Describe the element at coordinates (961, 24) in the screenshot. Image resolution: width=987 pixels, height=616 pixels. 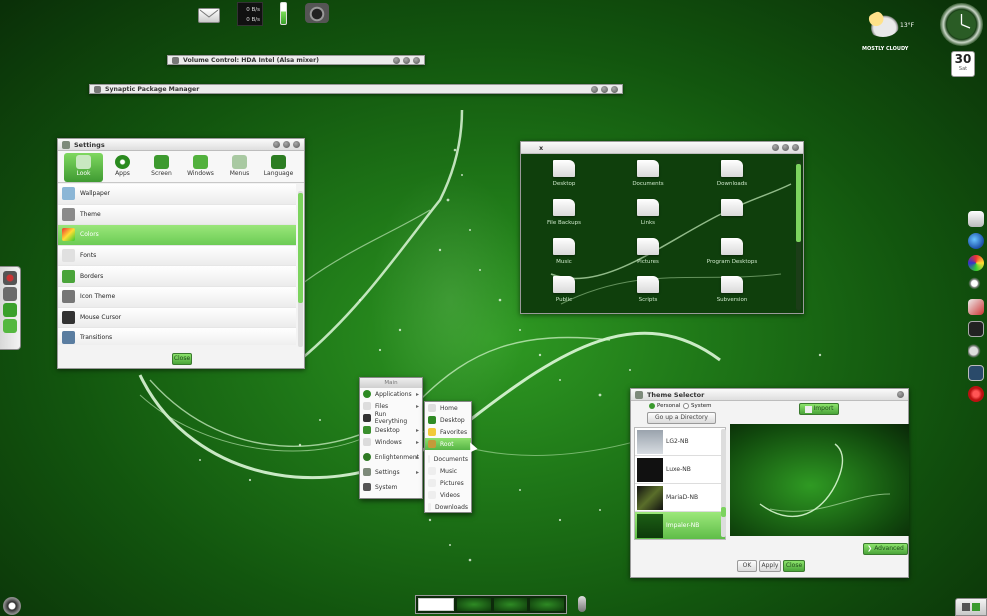
I see `clock-icon` at that location.